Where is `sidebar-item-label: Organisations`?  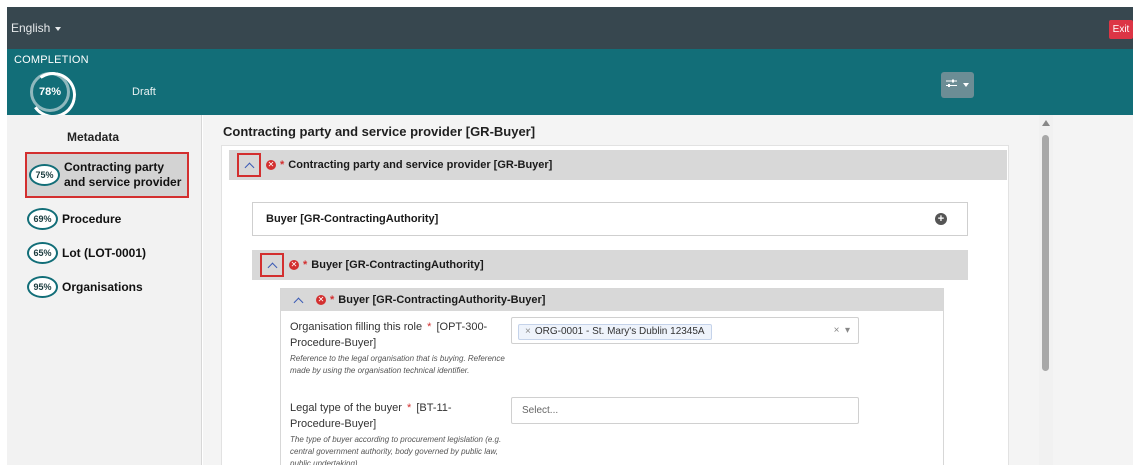 sidebar-item-label: Organisations is located at coordinates (102, 286).